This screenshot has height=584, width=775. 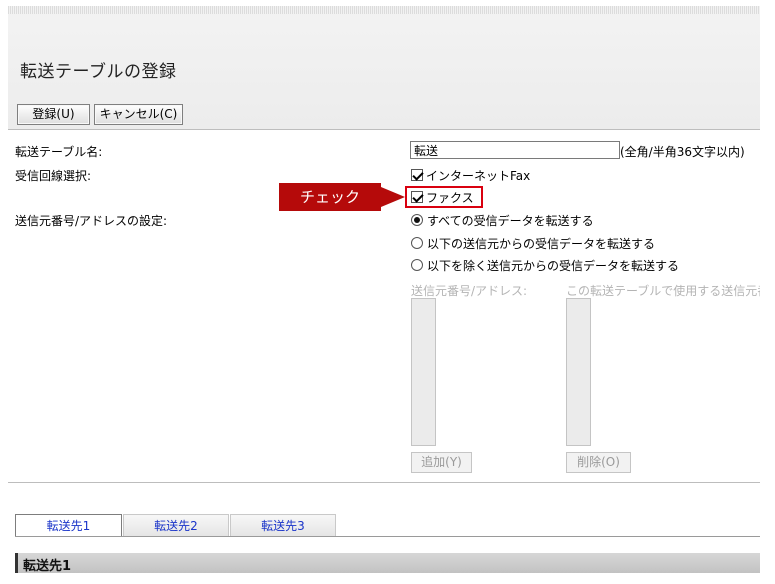 I want to click on check-callout: チェック, so click(x=330, y=197).